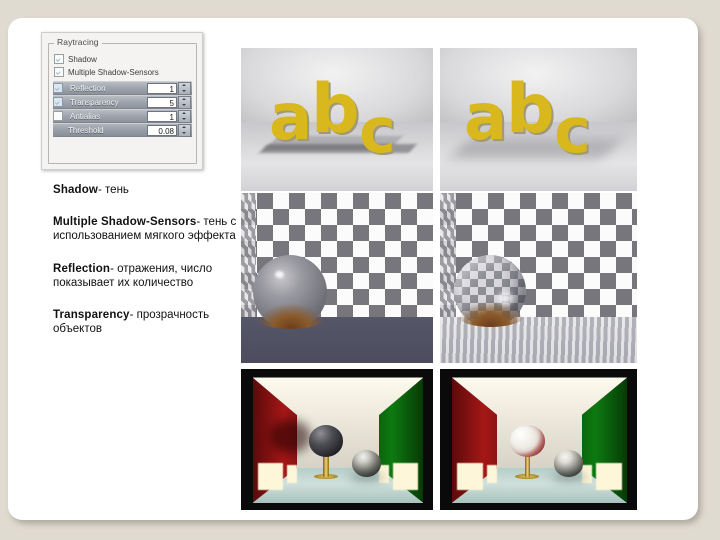 This screenshot has height=540, width=720. I want to click on mirror-sphere-rust, so click(491, 314).